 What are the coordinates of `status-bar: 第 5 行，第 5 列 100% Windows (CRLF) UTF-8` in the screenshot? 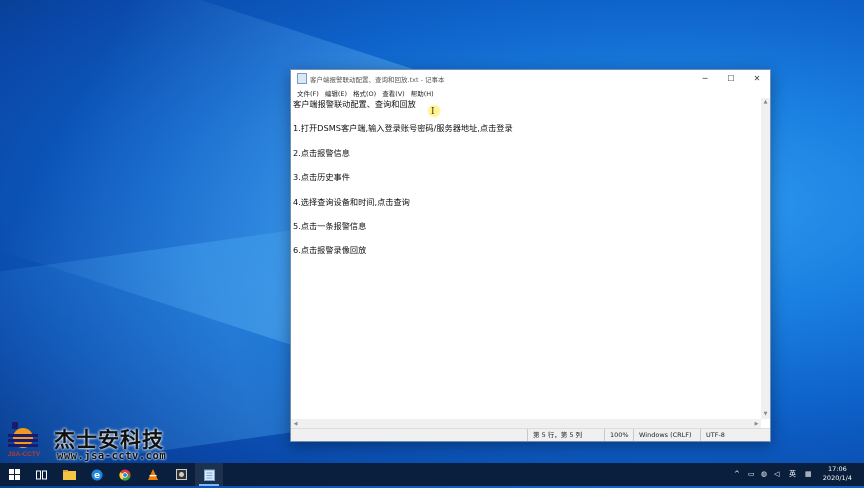 It's located at (530, 434).